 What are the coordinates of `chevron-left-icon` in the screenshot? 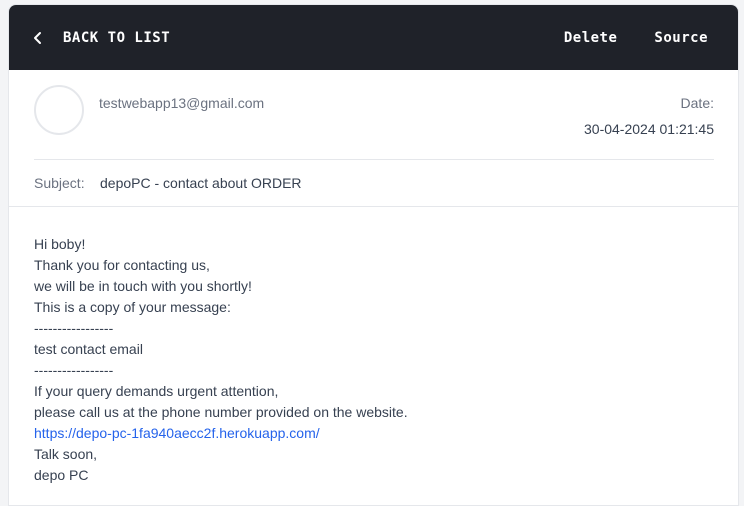 It's located at (37, 37).